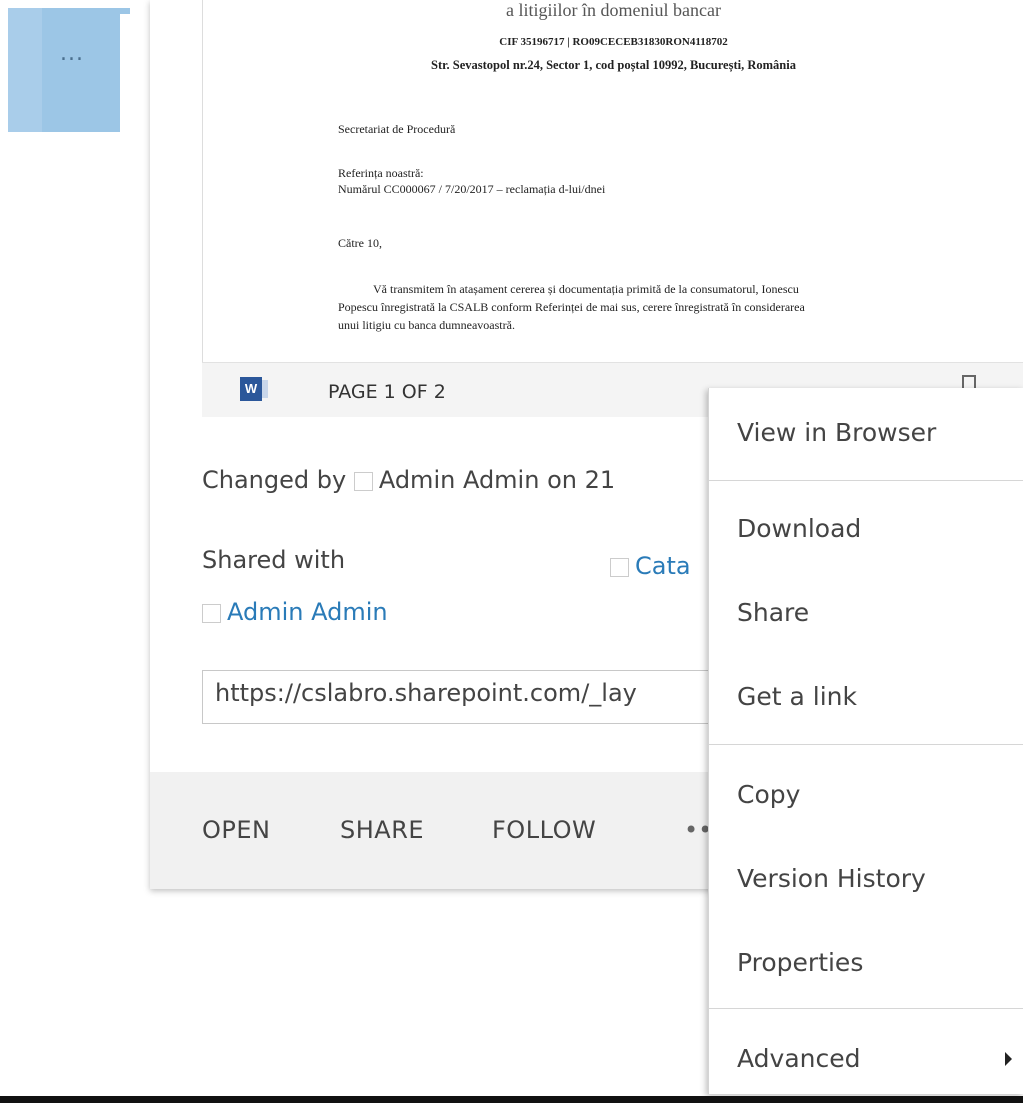 The image size is (1023, 1103). Describe the element at coordinates (663, 566) in the screenshot. I see `shared-user-link: Cata` at that location.